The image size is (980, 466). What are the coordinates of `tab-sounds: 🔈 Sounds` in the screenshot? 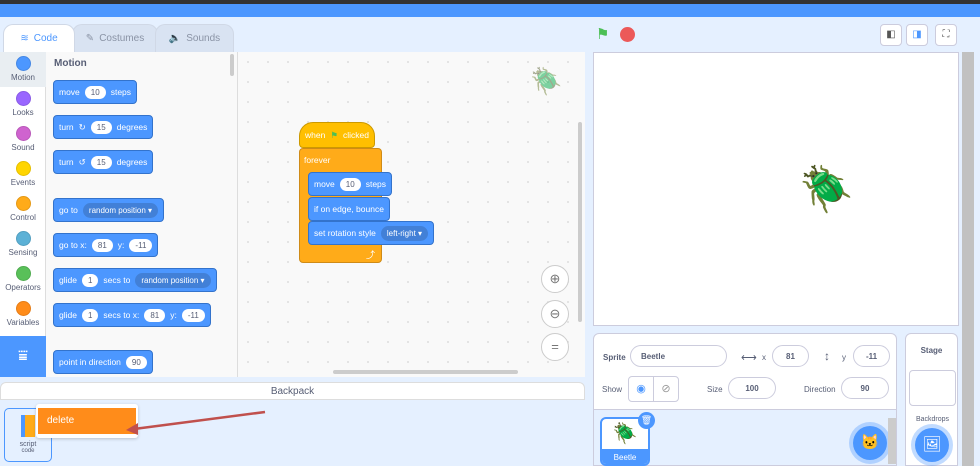 It's located at (194, 38).